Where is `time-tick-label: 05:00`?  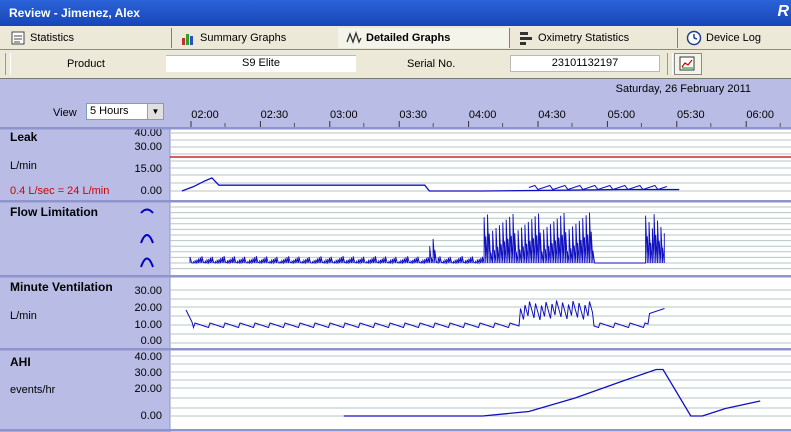
time-tick-label: 05:00 is located at coordinates (622, 115).